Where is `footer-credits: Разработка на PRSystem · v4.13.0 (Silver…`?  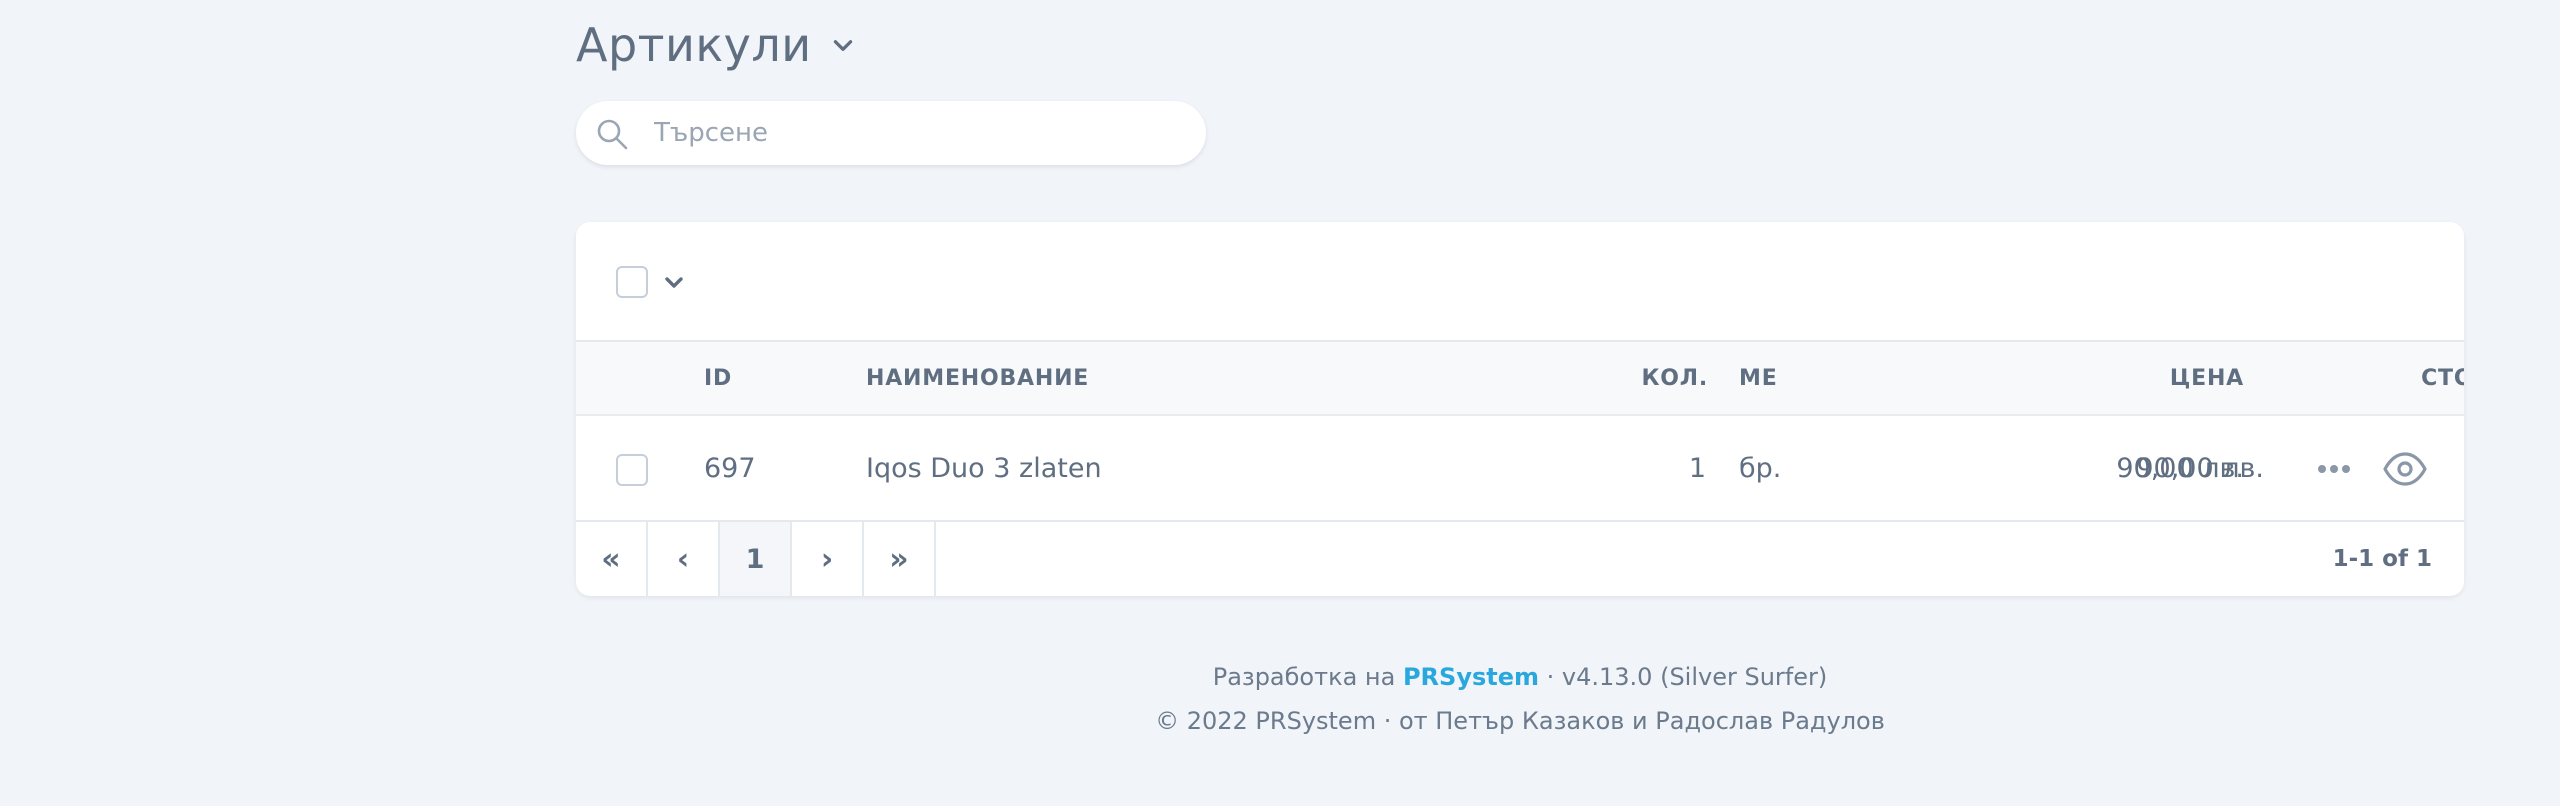 footer-credits: Разработка на PRSystem · v4.13.0 (Silver… is located at coordinates (1520, 677).